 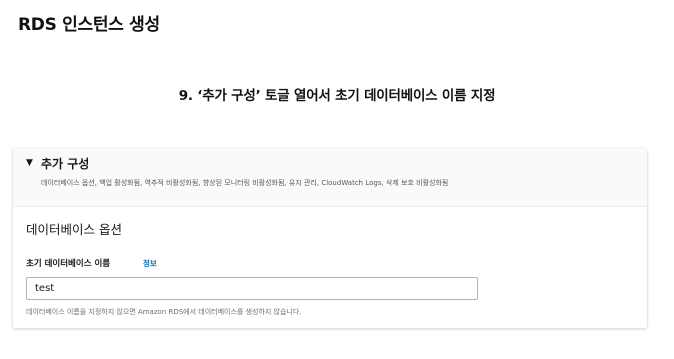 What do you see at coordinates (74, 229) in the screenshot?
I see `database-options-title: 데이터베이스 옵션` at bounding box center [74, 229].